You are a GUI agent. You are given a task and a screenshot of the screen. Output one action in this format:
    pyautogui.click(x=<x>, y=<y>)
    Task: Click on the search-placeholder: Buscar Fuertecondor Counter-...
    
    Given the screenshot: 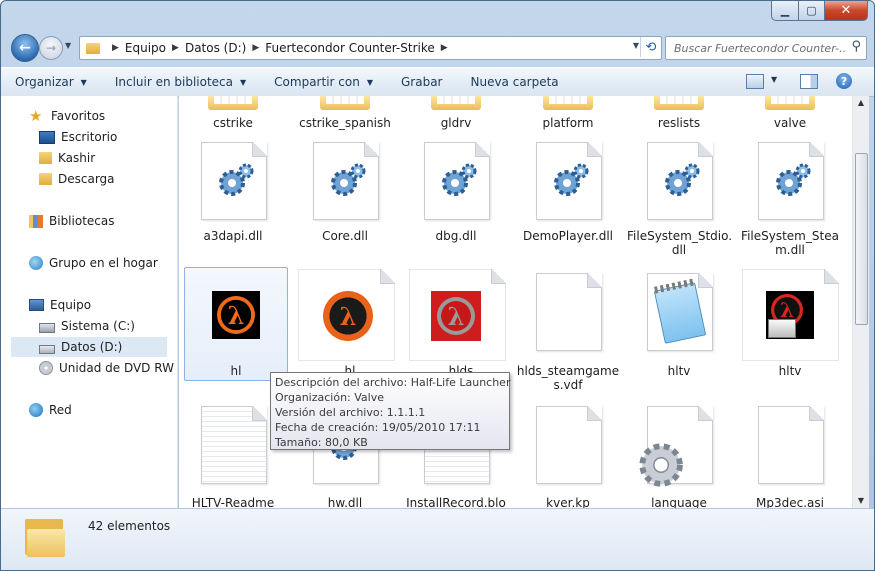 What is the action you would take?
    pyautogui.click(x=760, y=48)
    